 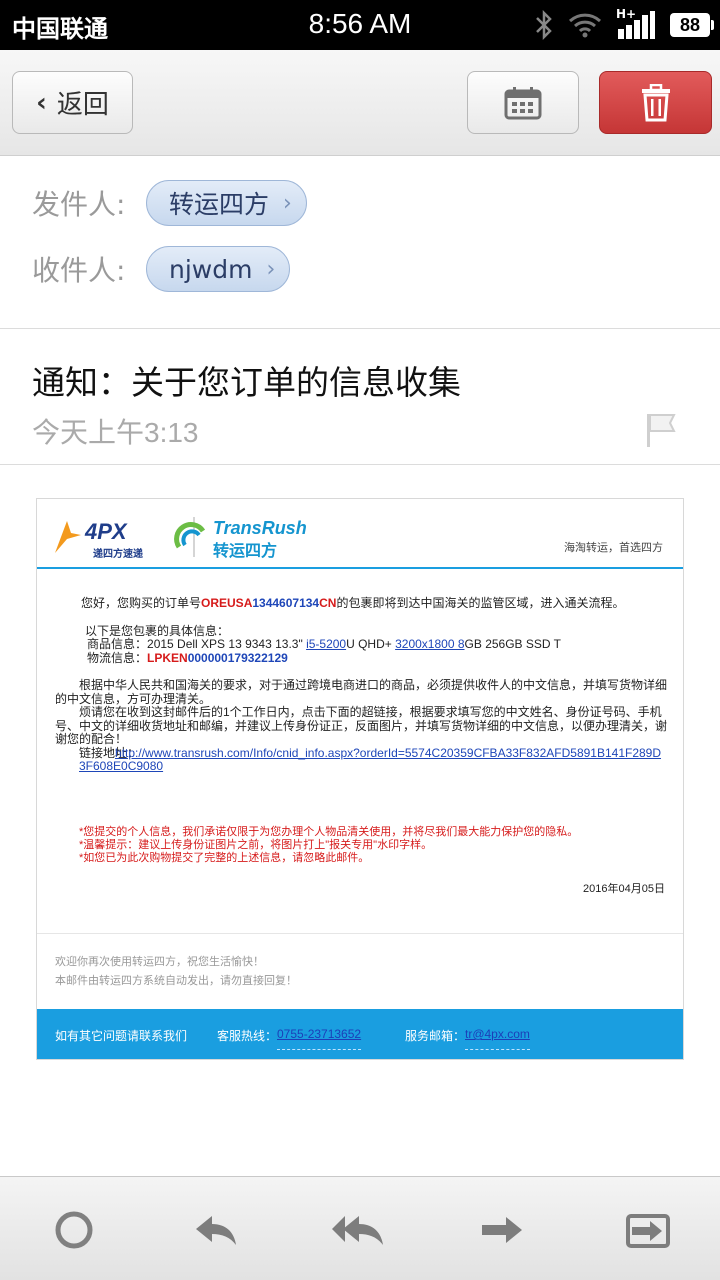 I want to click on goods-text: U QHD+, so click(x=371, y=644).